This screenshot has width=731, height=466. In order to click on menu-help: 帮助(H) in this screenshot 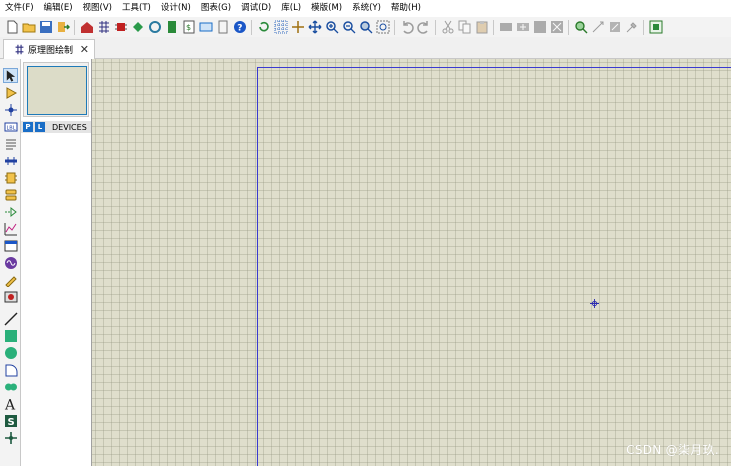, I will do `click(406, 8)`.